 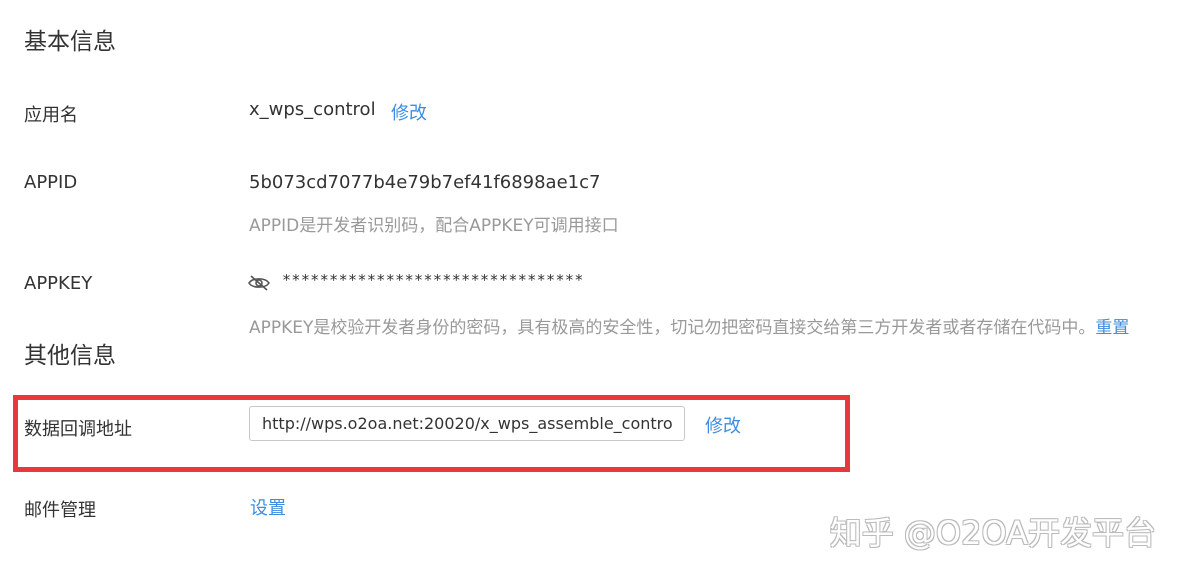 I want to click on other-info-title: 其他信息, so click(x=70, y=356).